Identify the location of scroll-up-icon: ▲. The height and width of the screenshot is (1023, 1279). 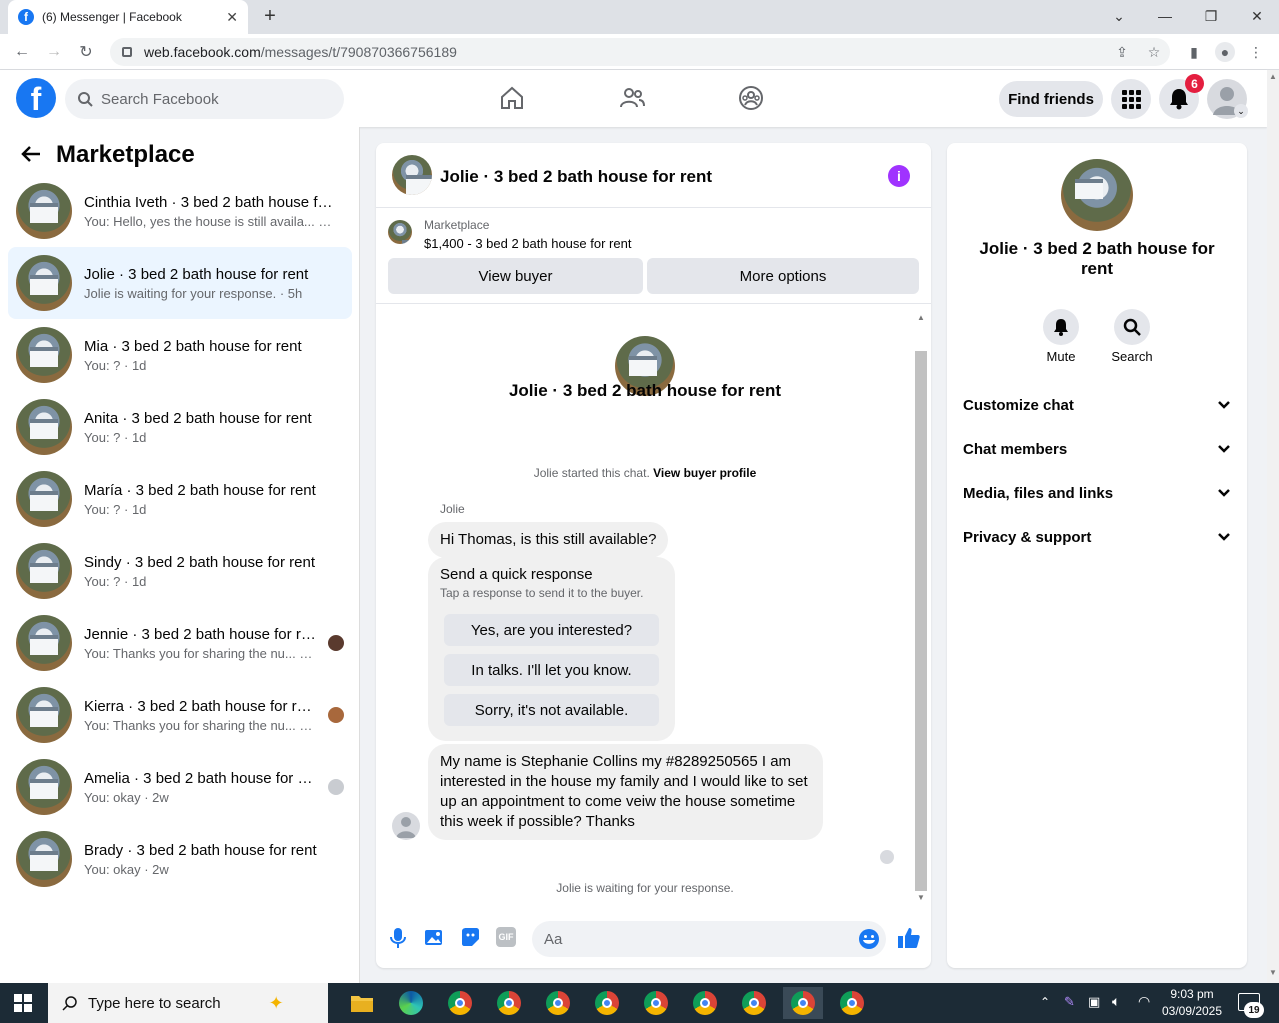
(921, 317).